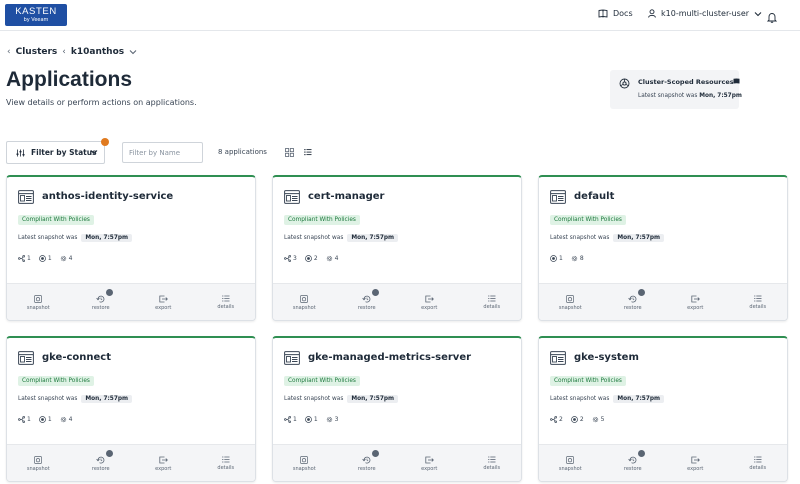 The width and height of the screenshot is (800, 484). I want to click on application-count: 8 applications, so click(242, 152).